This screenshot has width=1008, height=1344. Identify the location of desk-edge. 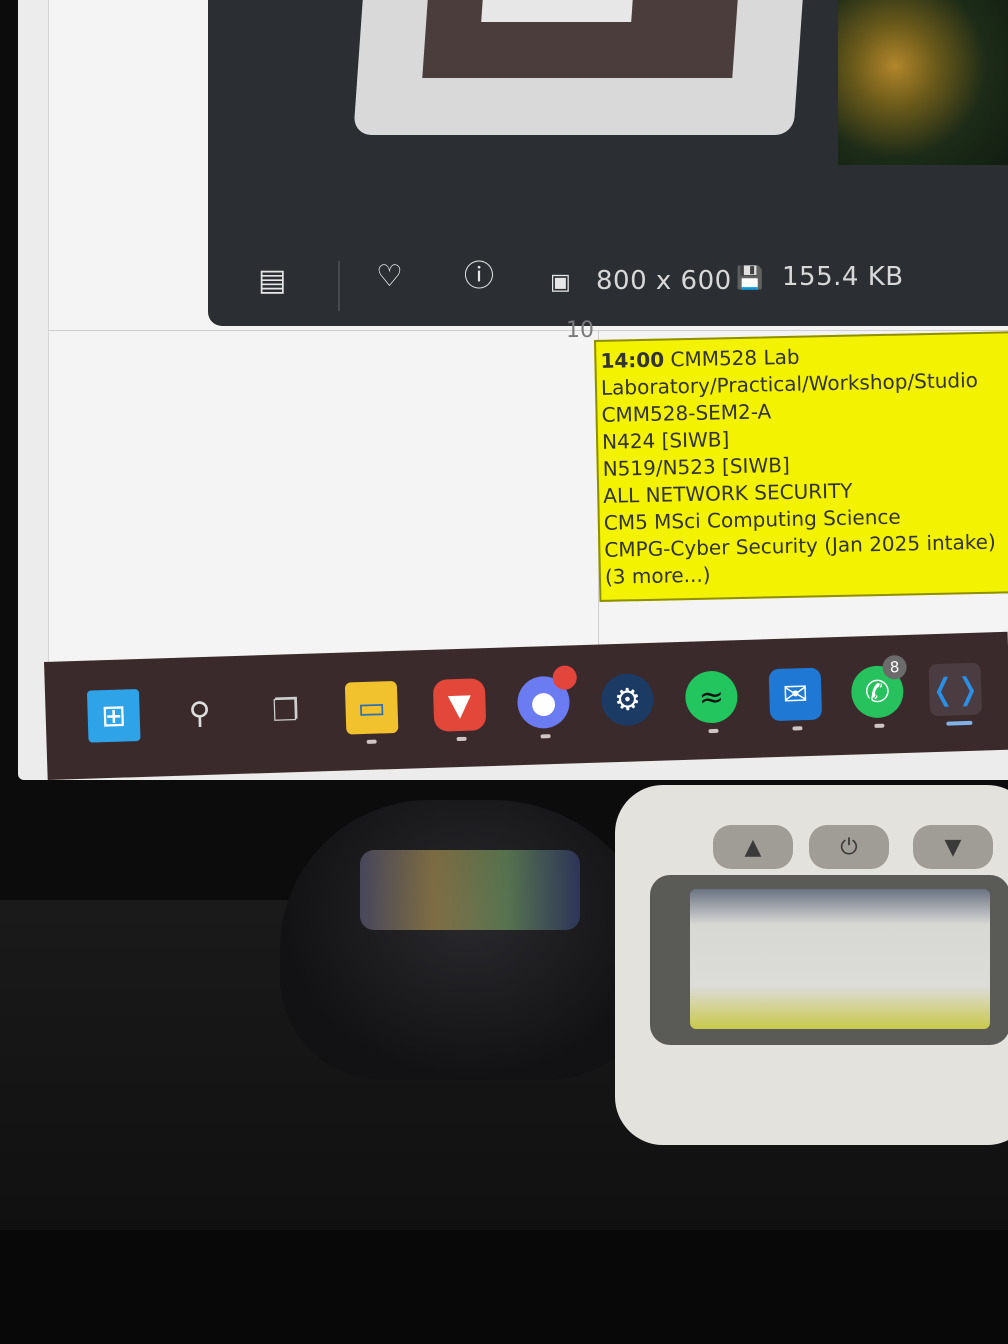
(504, 1287).